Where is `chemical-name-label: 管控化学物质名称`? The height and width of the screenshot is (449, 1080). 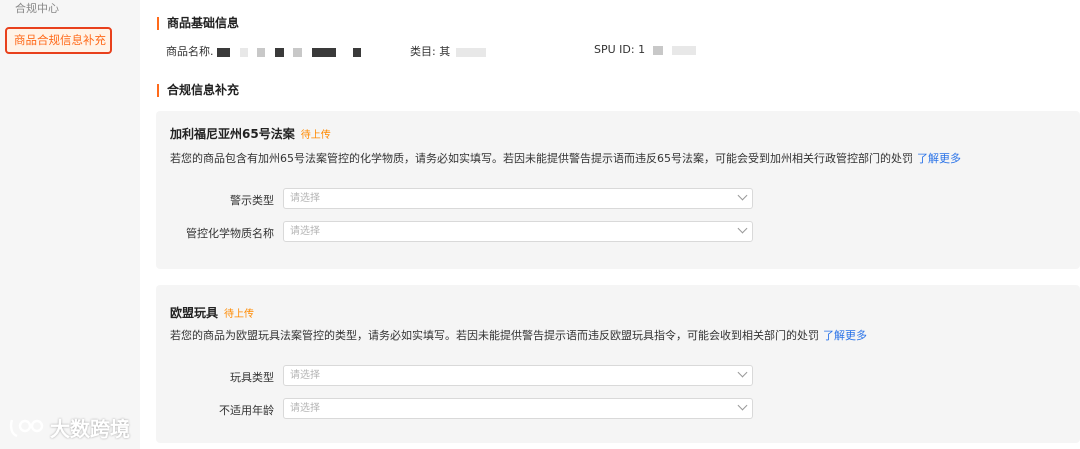
chemical-name-label: 管控化学物质名称 is located at coordinates (230, 233).